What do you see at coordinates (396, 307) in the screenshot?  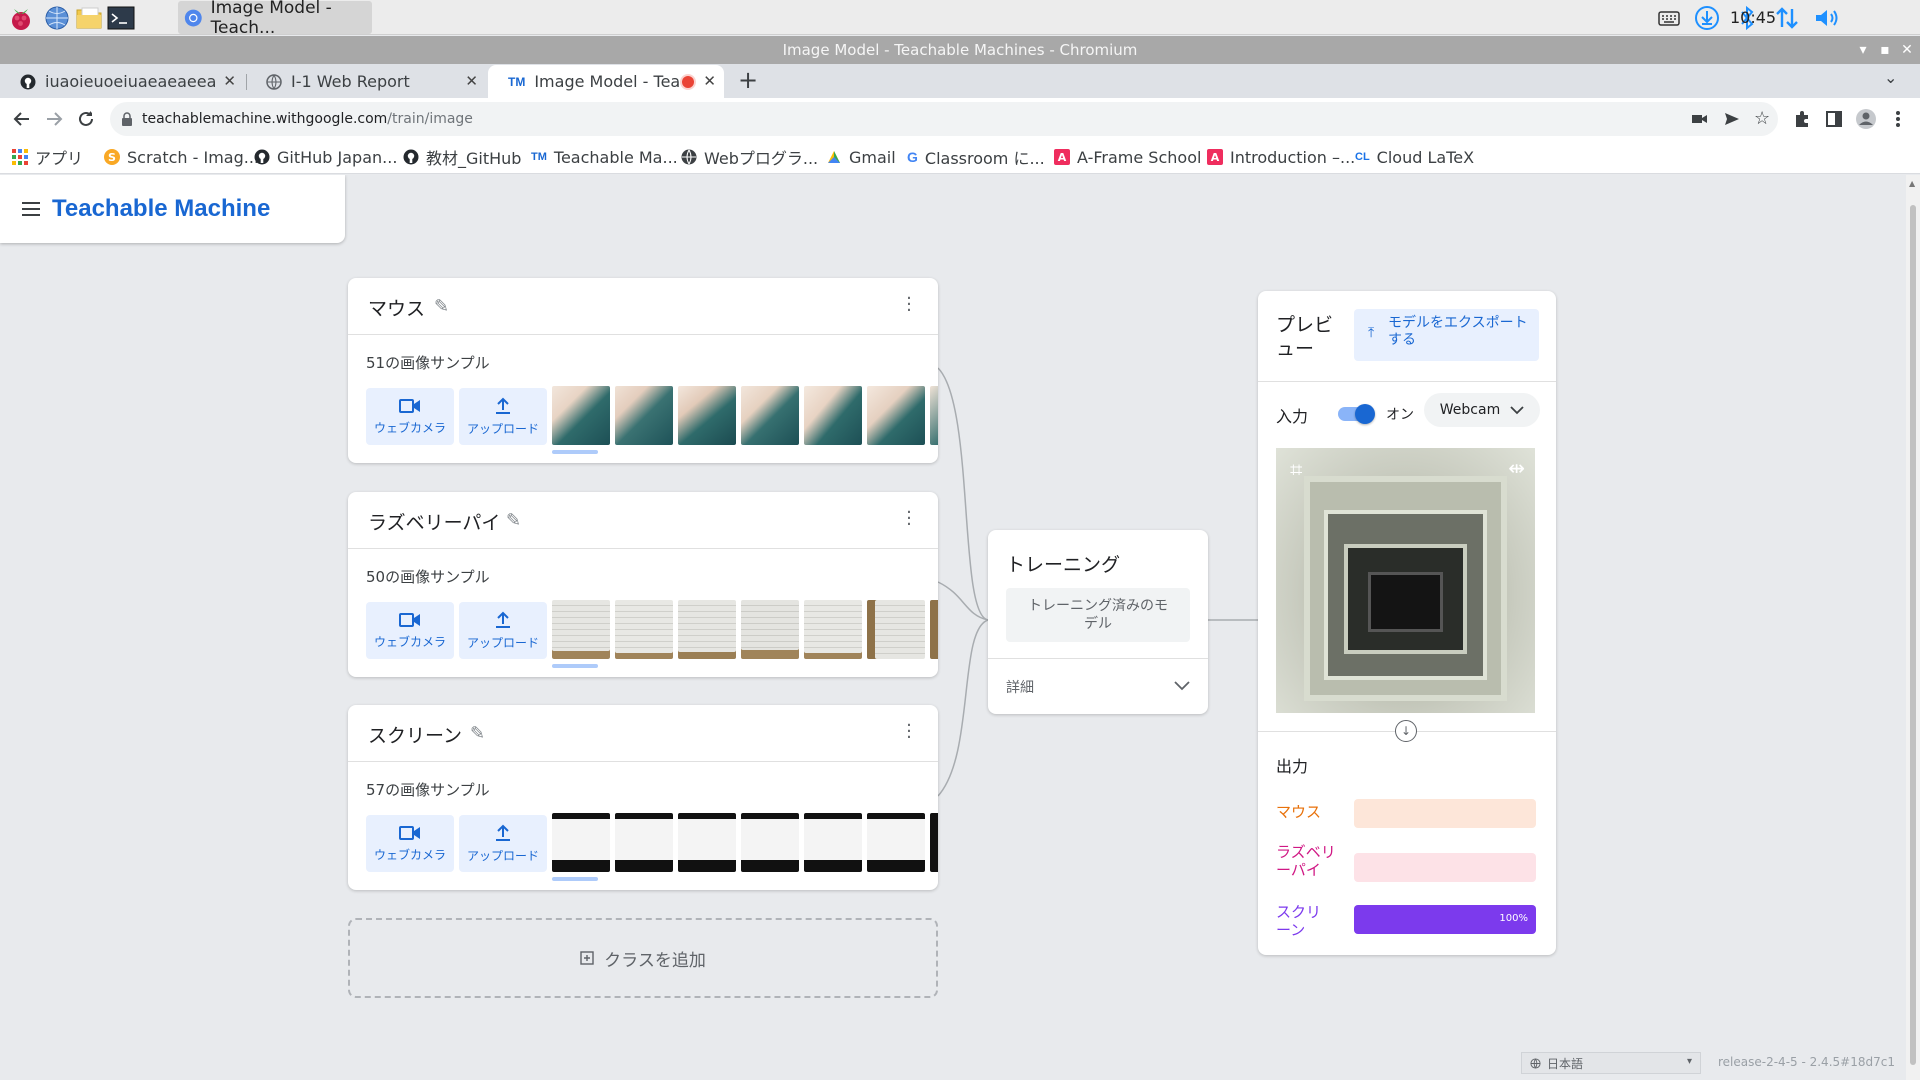 I see `class-name: マウス` at bounding box center [396, 307].